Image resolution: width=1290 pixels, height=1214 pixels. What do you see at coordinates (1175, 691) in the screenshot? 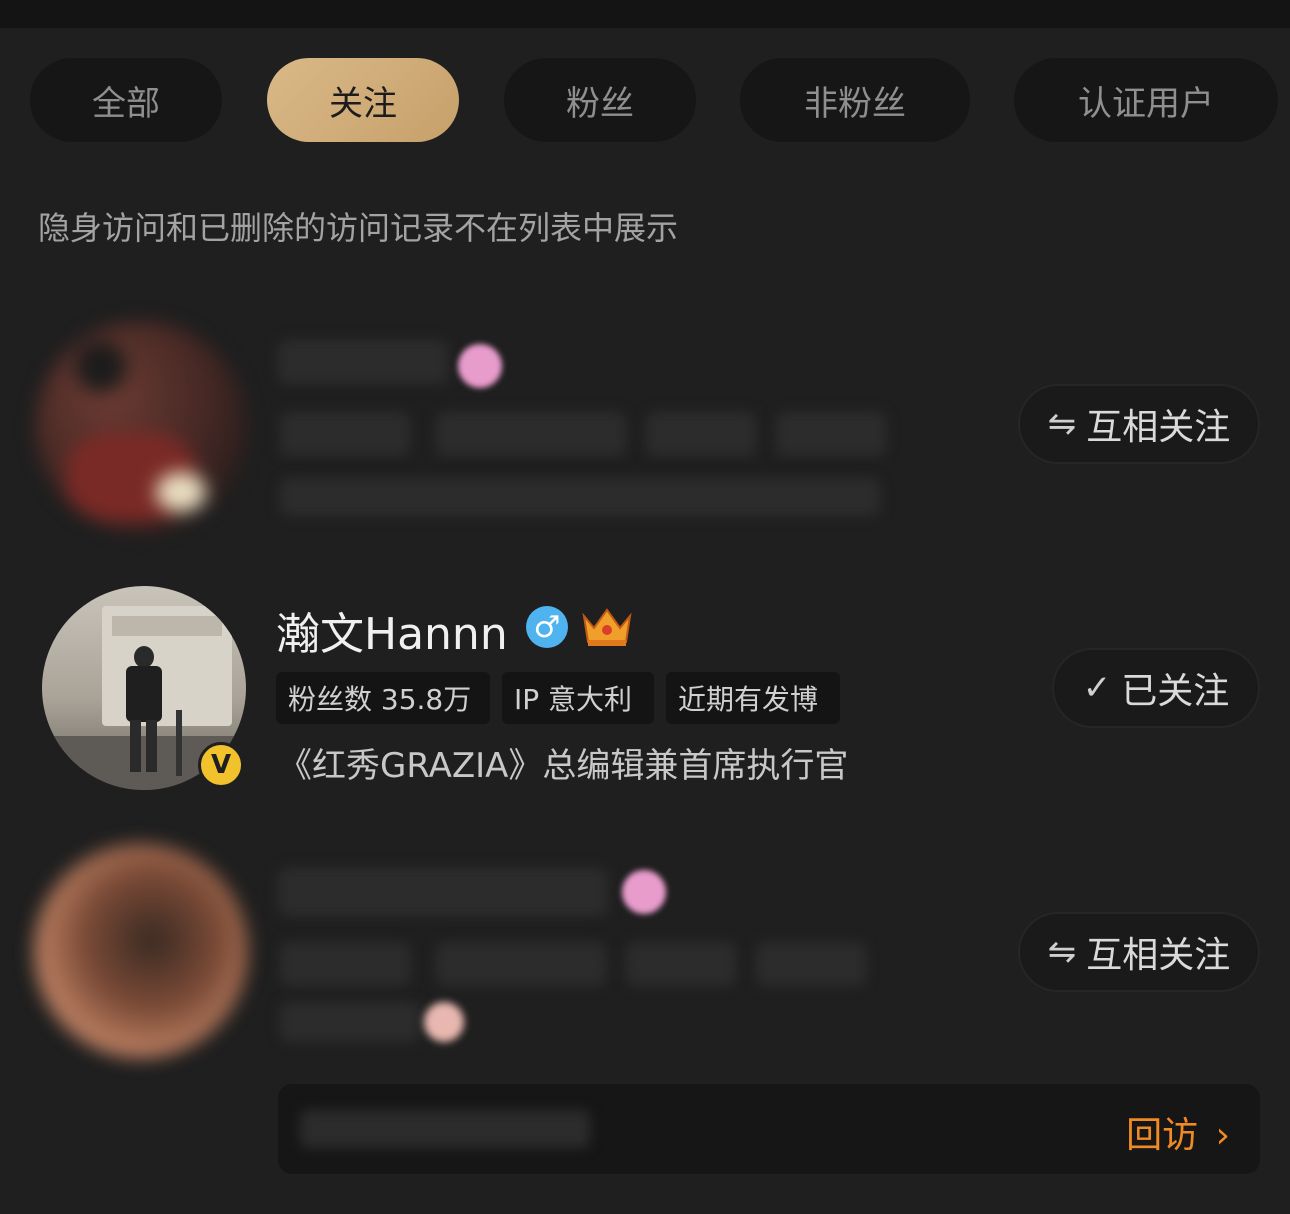
I see `following-label: 已关注` at bounding box center [1175, 691].